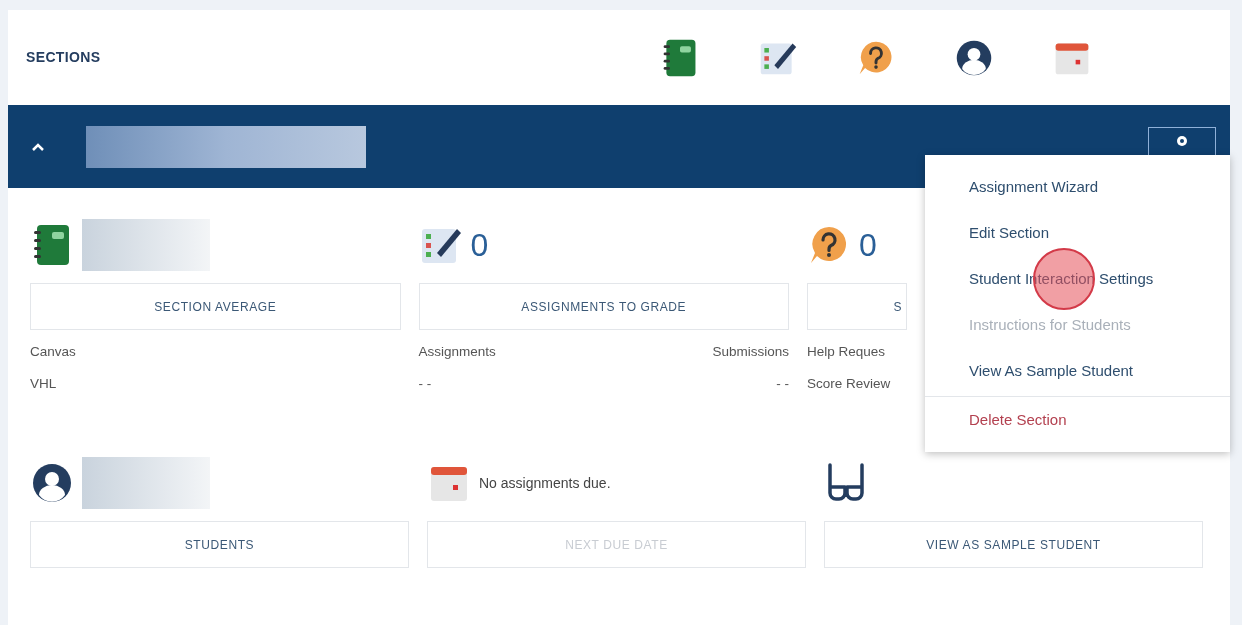 Image resolution: width=1242 pixels, height=625 pixels. What do you see at coordinates (1077, 279) in the screenshot?
I see `menu-item: Student Interaction Settings` at bounding box center [1077, 279].